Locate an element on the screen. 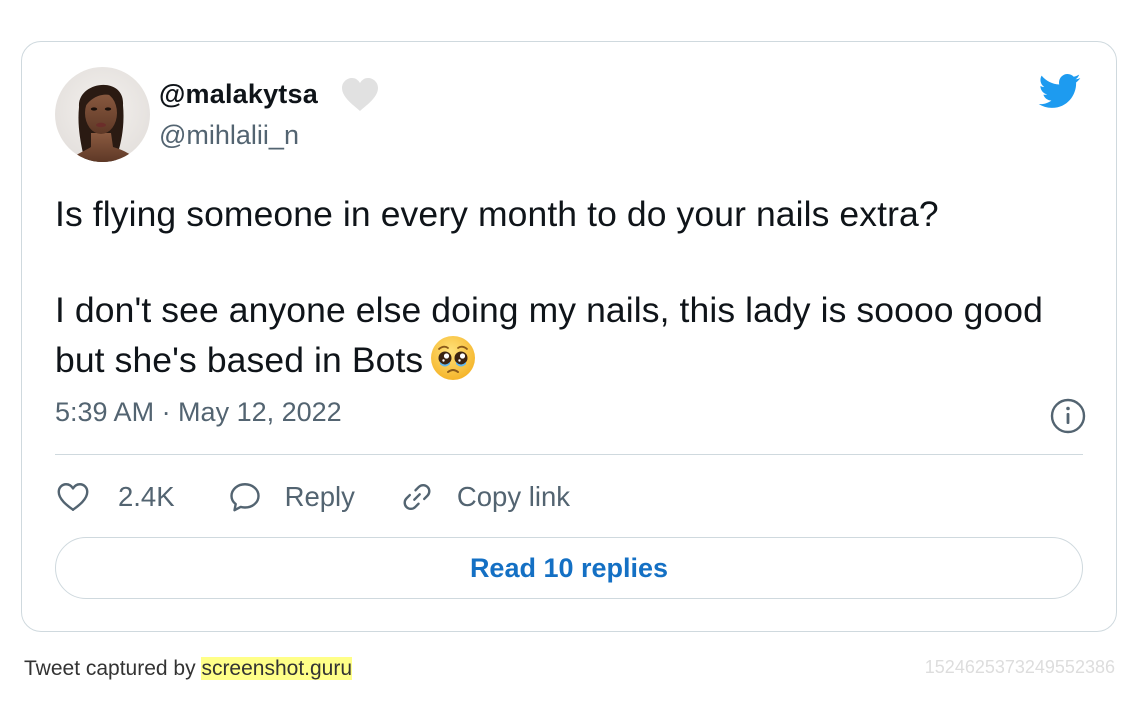 The width and height of the screenshot is (1140, 726). brand-link: screenshot.guru is located at coordinates (277, 668).